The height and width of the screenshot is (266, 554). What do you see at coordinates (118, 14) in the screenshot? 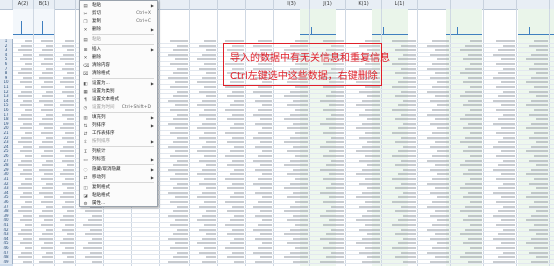
I see `menu-item: ✂ 剪切 Ctrl+X` at bounding box center [118, 14].